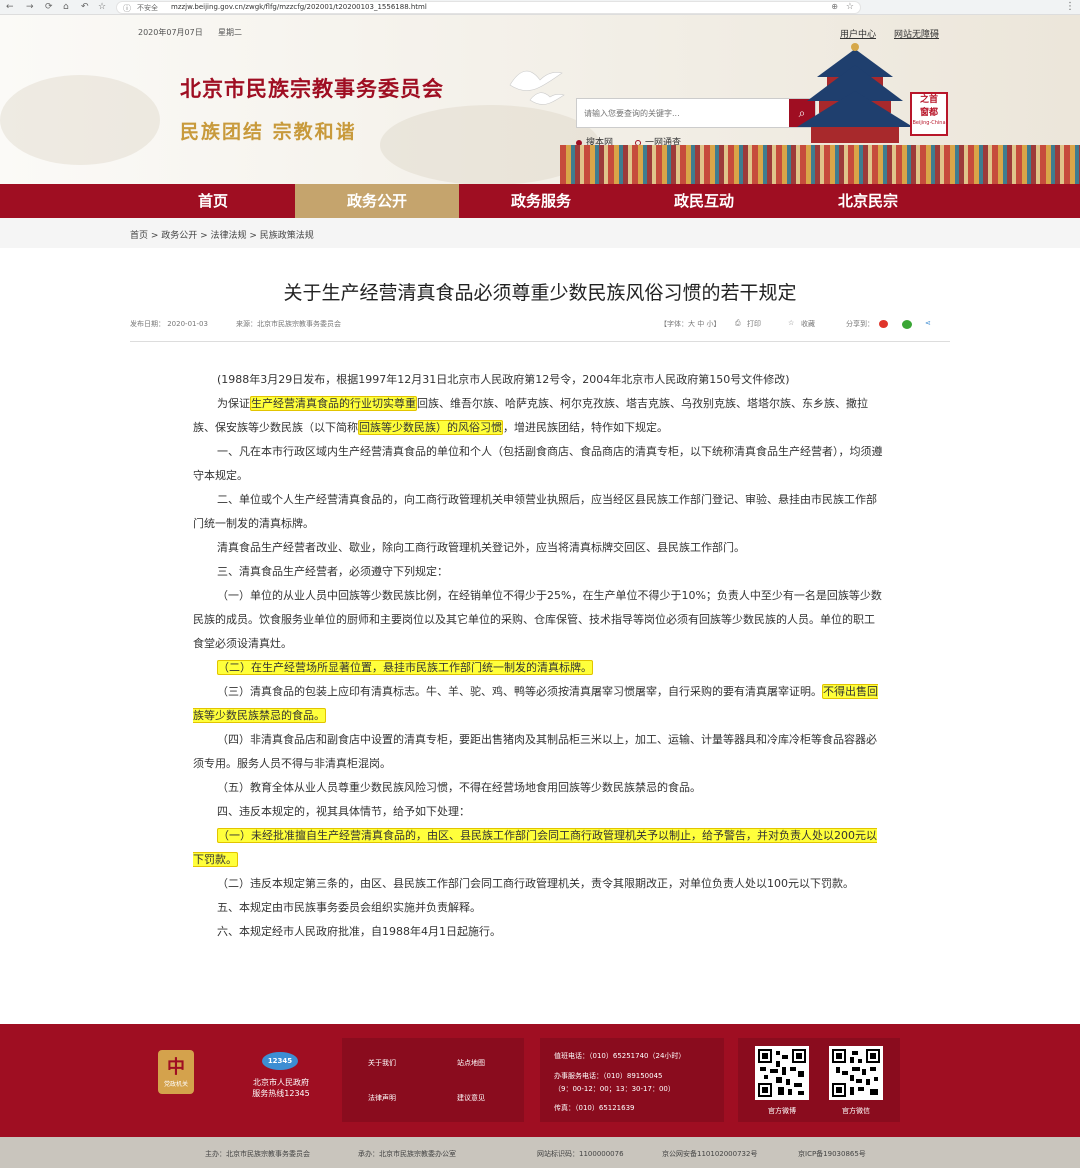  I want to click on favorite-button: 收藏, so click(808, 324).